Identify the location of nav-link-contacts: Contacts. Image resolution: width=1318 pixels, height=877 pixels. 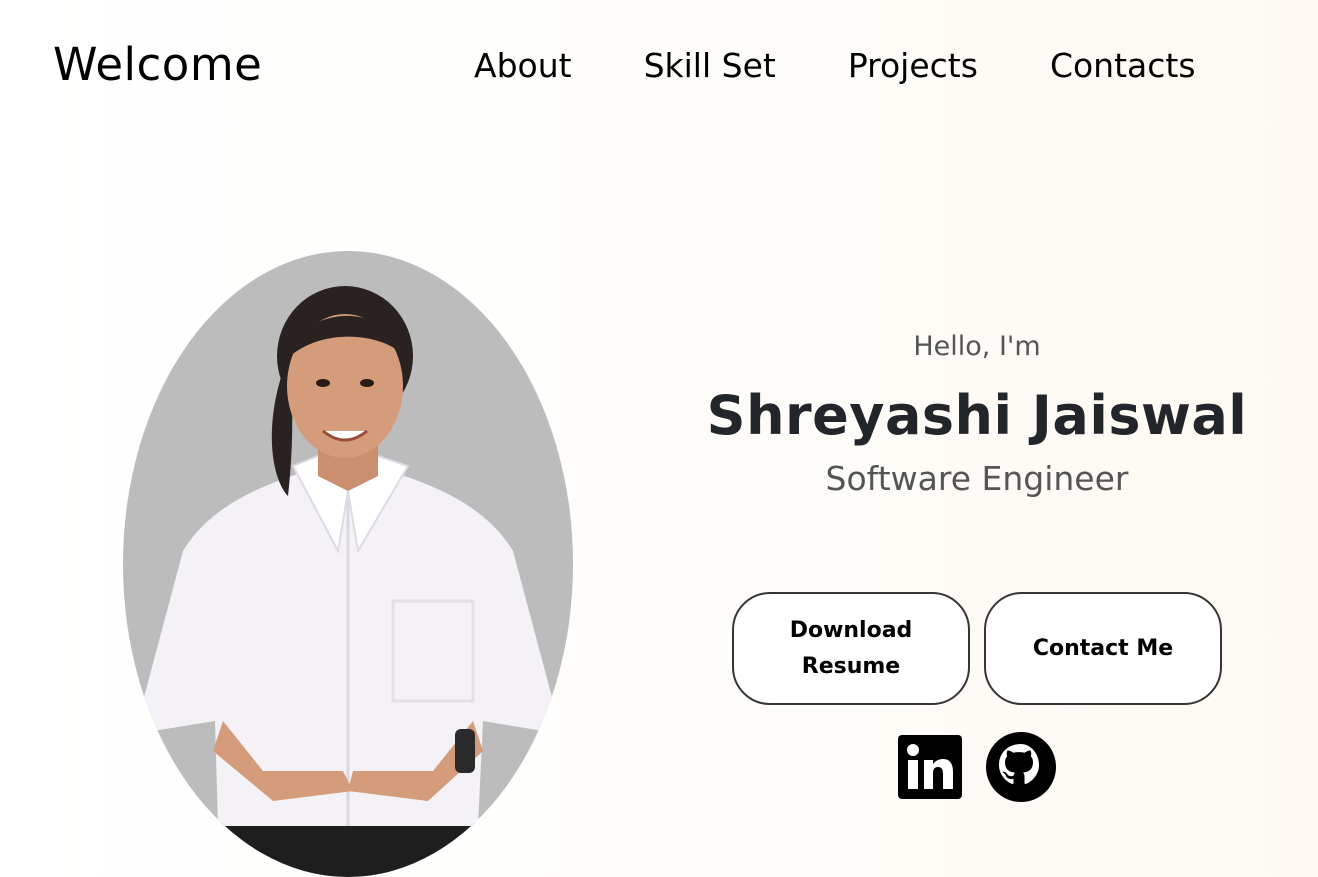
(1123, 66).